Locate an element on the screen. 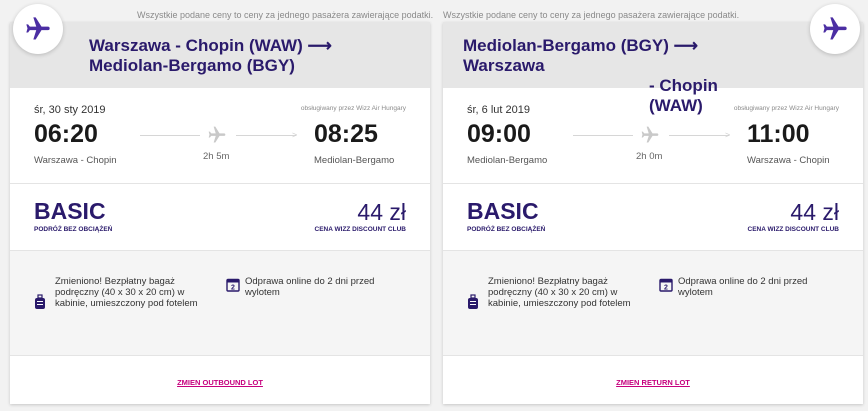 Image resolution: width=868 pixels, height=411 pixels. outbound-plane-badge is located at coordinates (38, 29).